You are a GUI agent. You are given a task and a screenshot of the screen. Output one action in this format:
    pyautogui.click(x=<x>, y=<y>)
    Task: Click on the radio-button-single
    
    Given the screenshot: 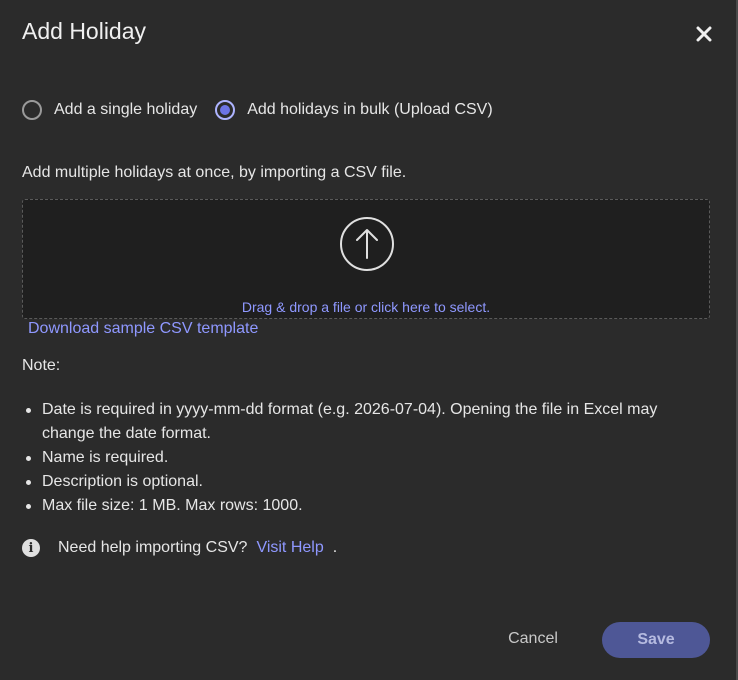 What is the action you would take?
    pyautogui.click(x=32, y=110)
    